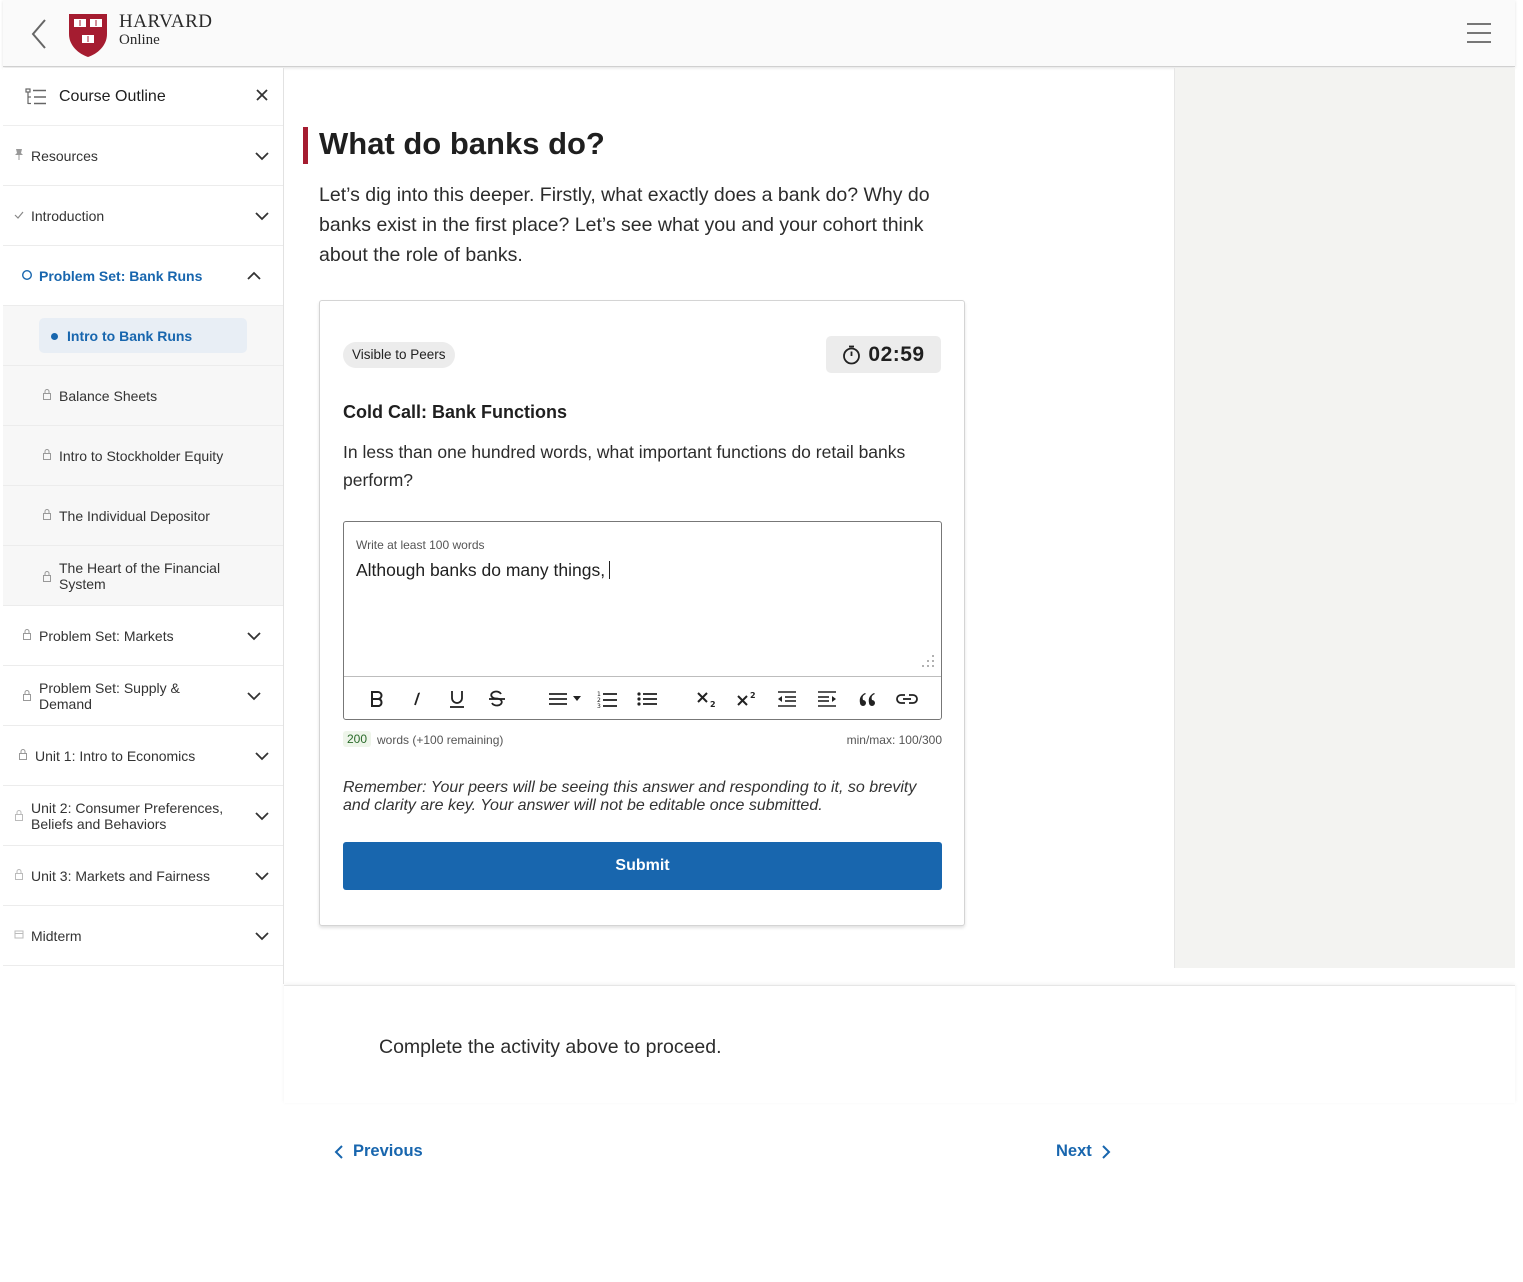 This screenshot has width=1523, height=1282. I want to click on link-icon, so click(907, 699).